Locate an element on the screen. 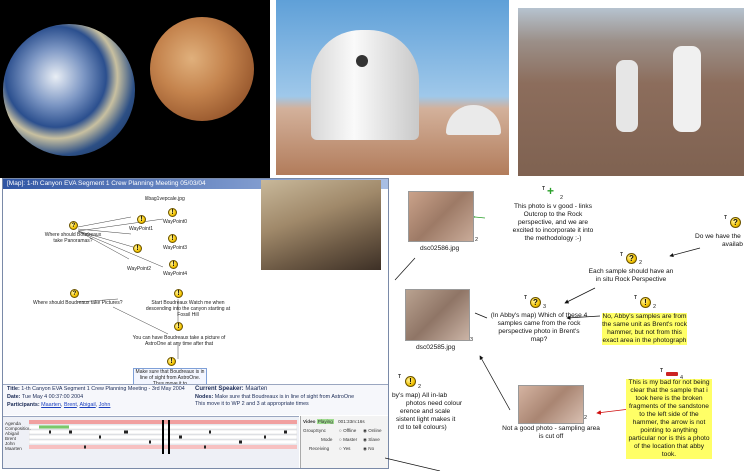 The height and width of the screenshot is (471, 744). timeline-tracks is located at coordinates (163, 437).